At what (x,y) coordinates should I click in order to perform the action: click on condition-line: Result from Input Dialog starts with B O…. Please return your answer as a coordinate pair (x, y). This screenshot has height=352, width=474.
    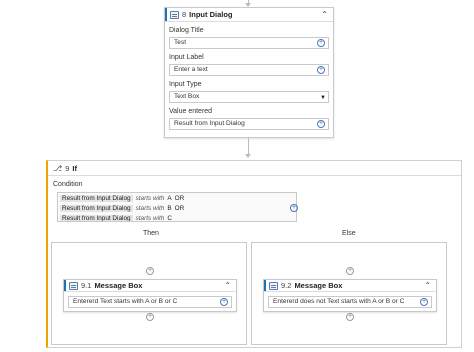
    Looking at the image, I should click on (177, 208).